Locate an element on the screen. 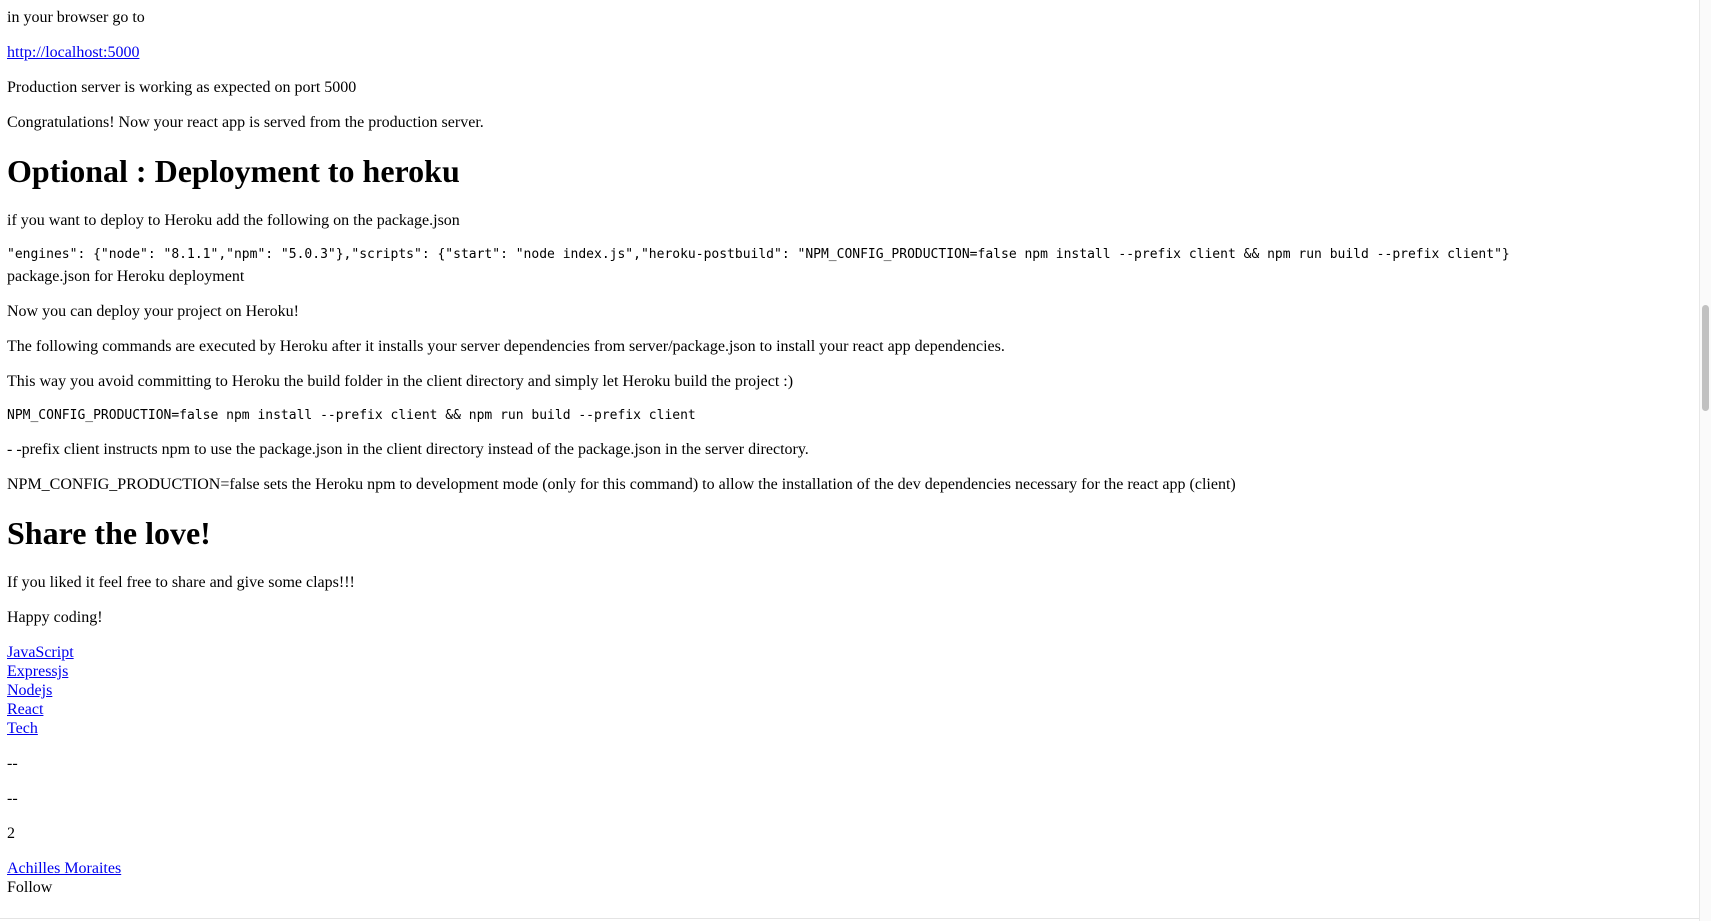 This screenshot has width=1711, height=921. tag-react: React is located at coordinates (843, 709).